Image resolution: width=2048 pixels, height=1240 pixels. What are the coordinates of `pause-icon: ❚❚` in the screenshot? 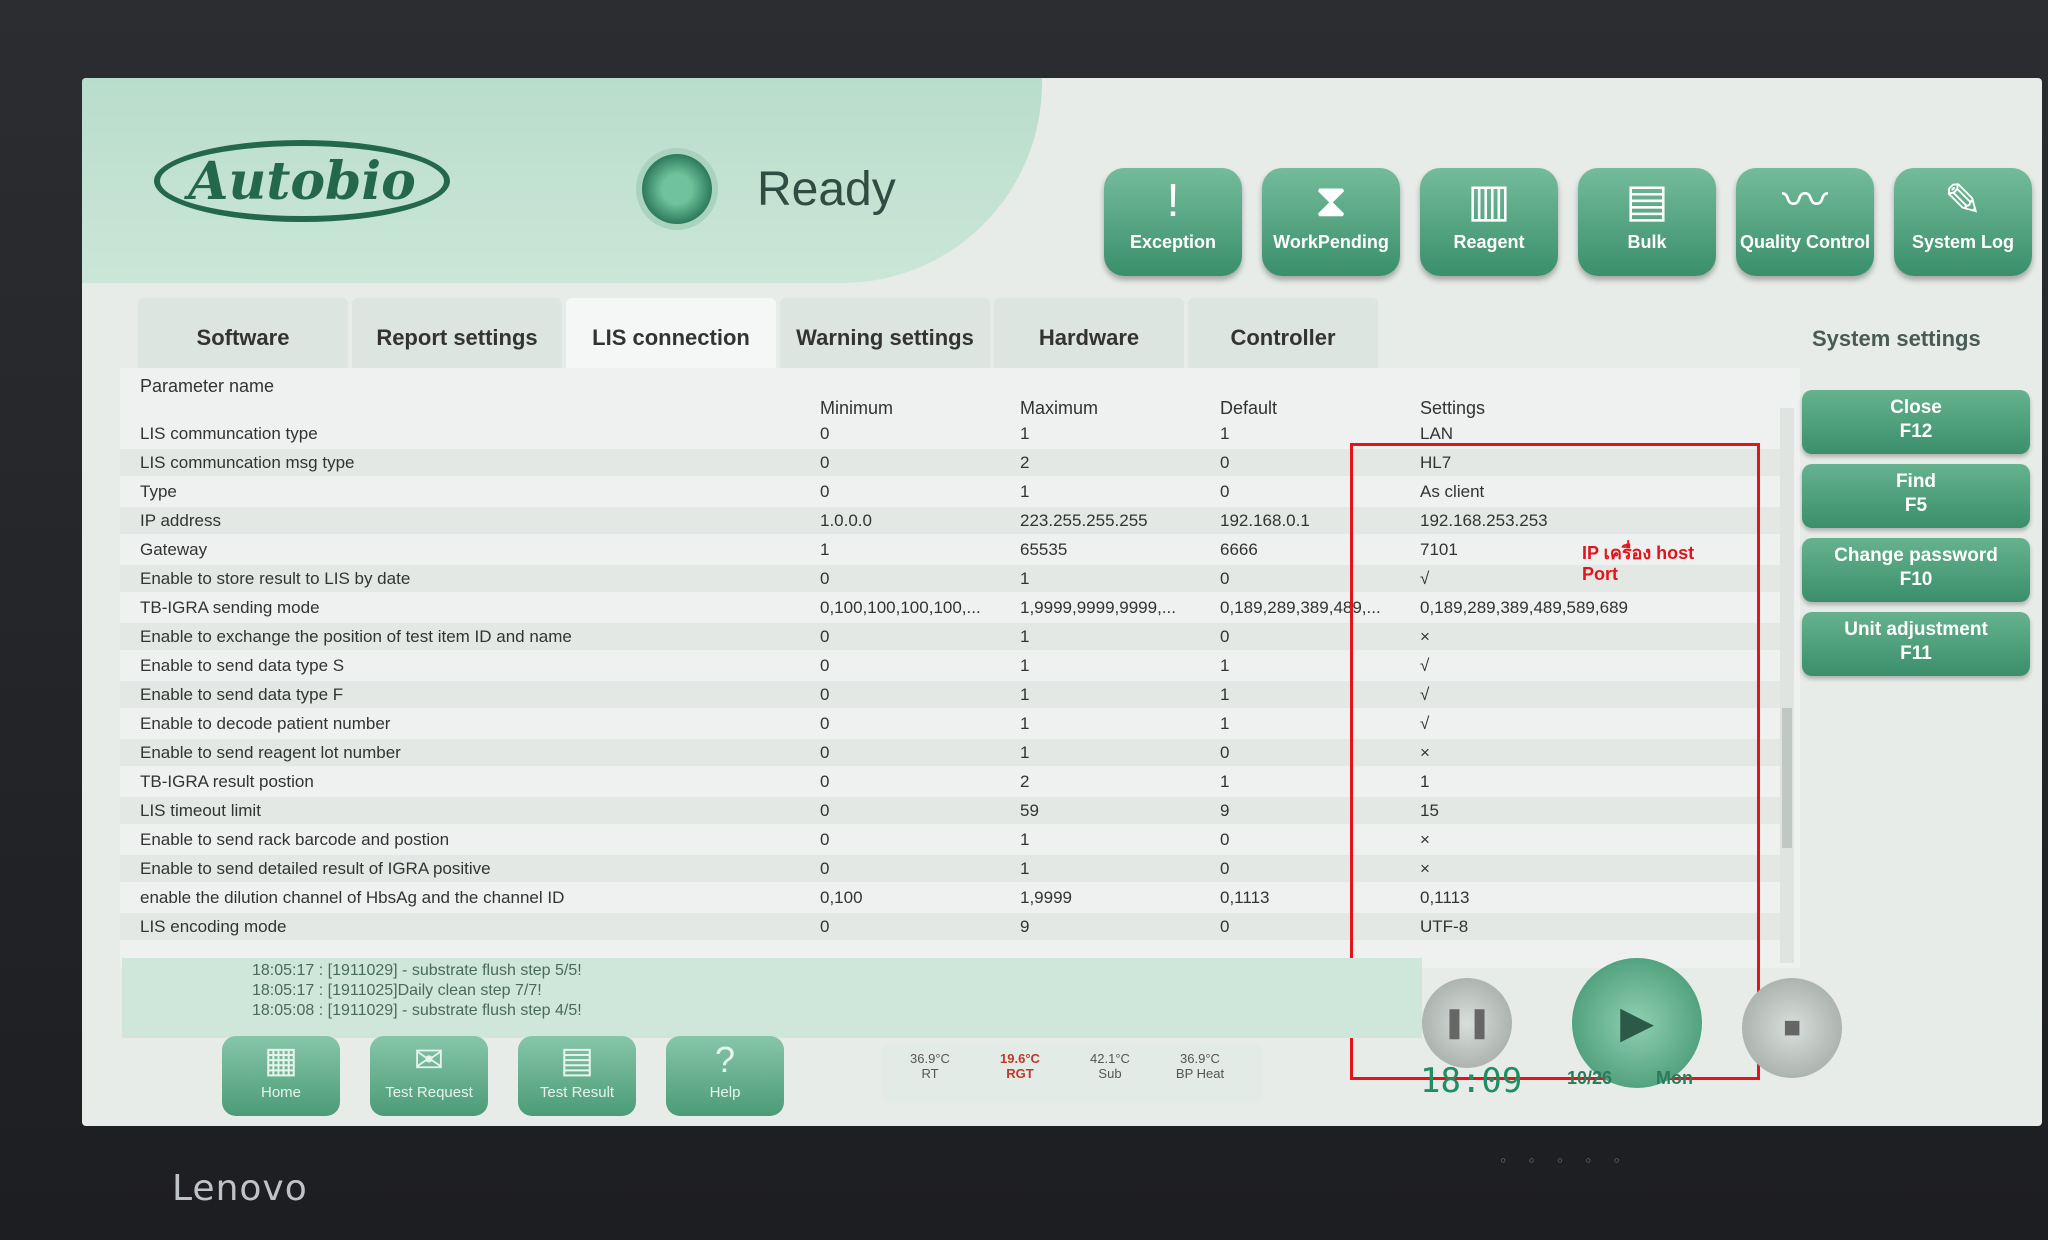 It's located at (1467, 1022).